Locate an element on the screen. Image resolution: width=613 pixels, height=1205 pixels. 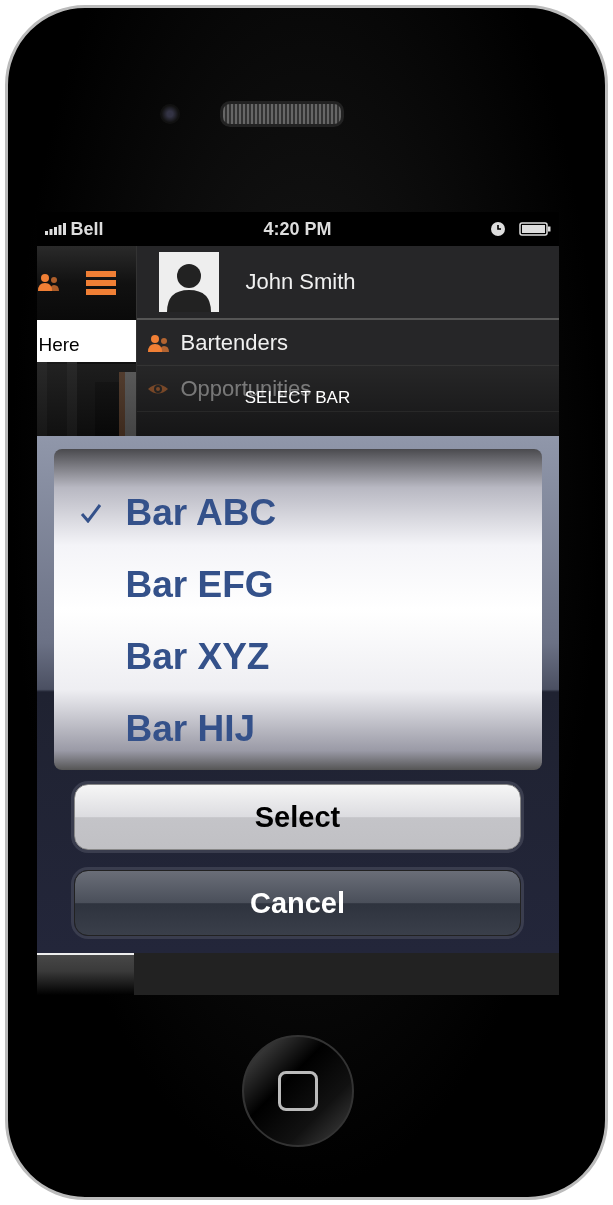
status-time: 4:20 PM is located at coordinates (297, 229).